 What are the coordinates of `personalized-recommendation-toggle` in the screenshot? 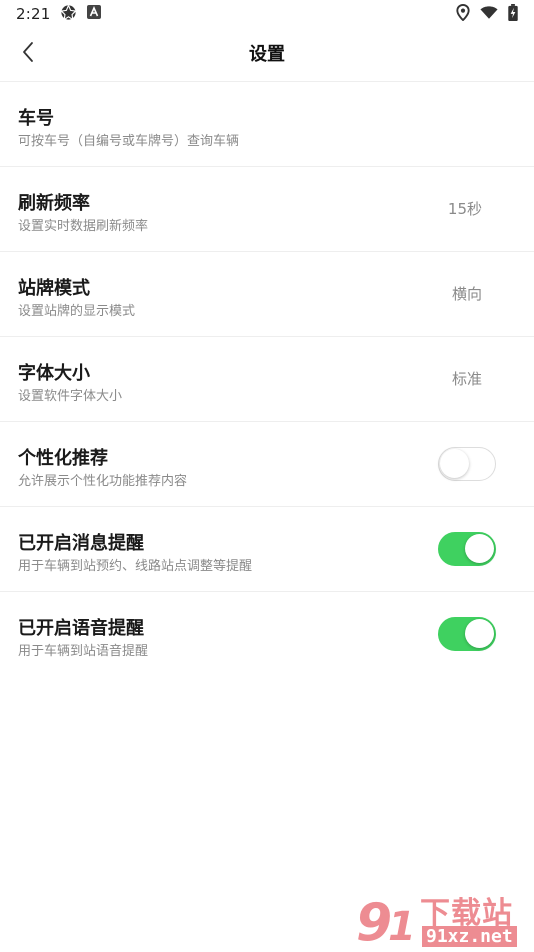 It's located at (467, 464).